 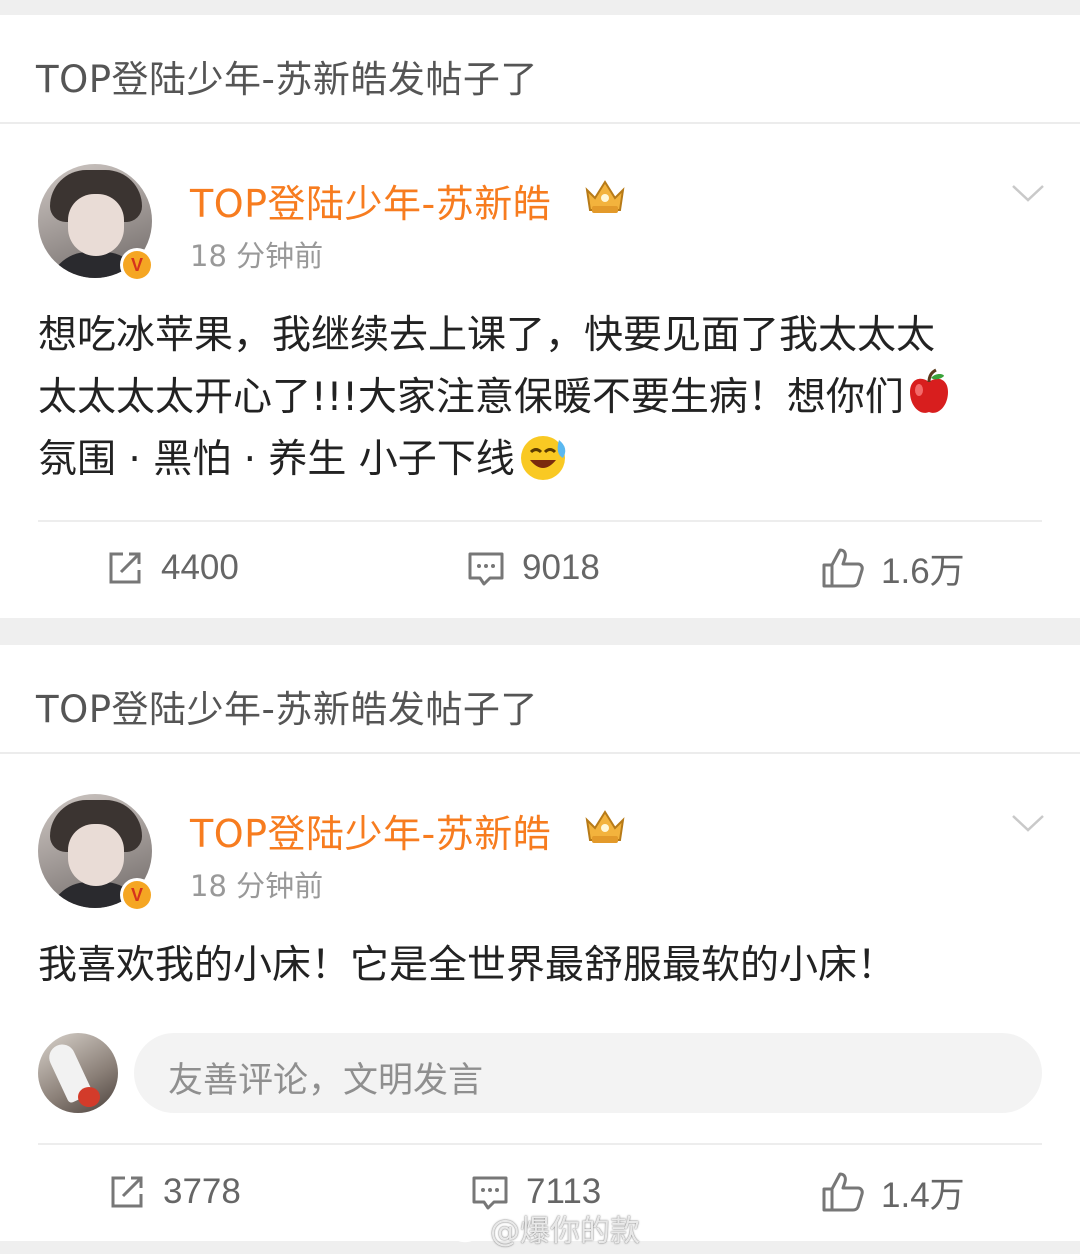 I want to click on comment-button: 9018, so click(x=533, y=568).